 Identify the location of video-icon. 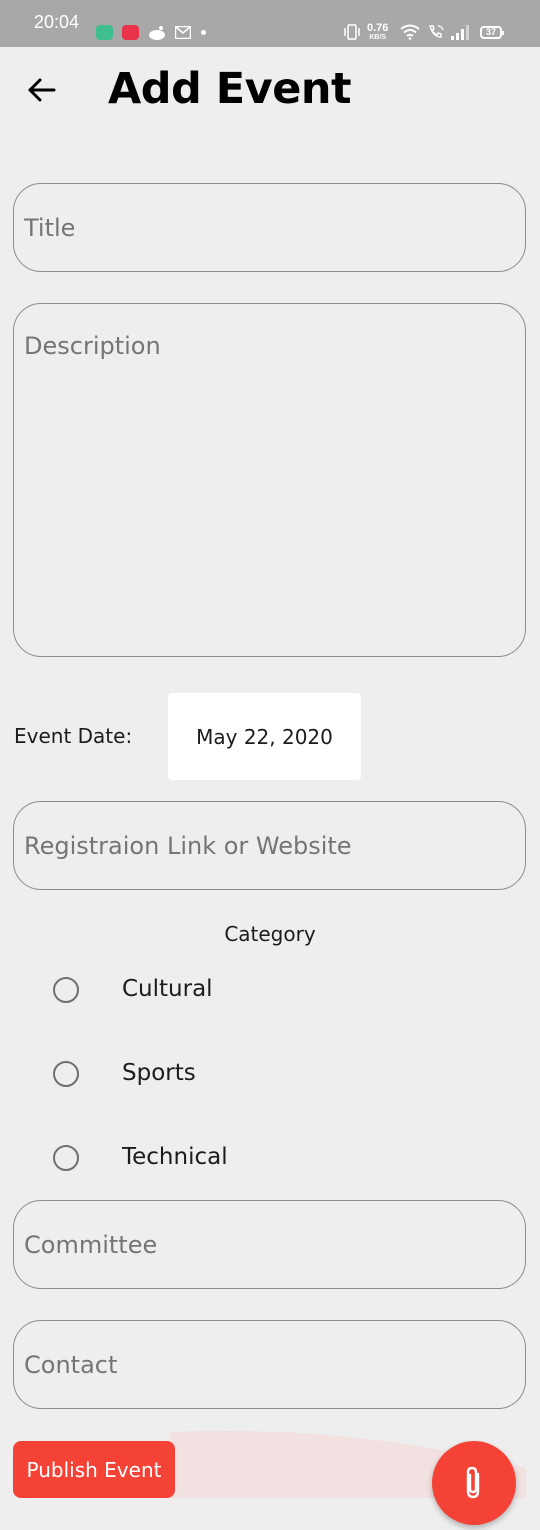
(130, 32).